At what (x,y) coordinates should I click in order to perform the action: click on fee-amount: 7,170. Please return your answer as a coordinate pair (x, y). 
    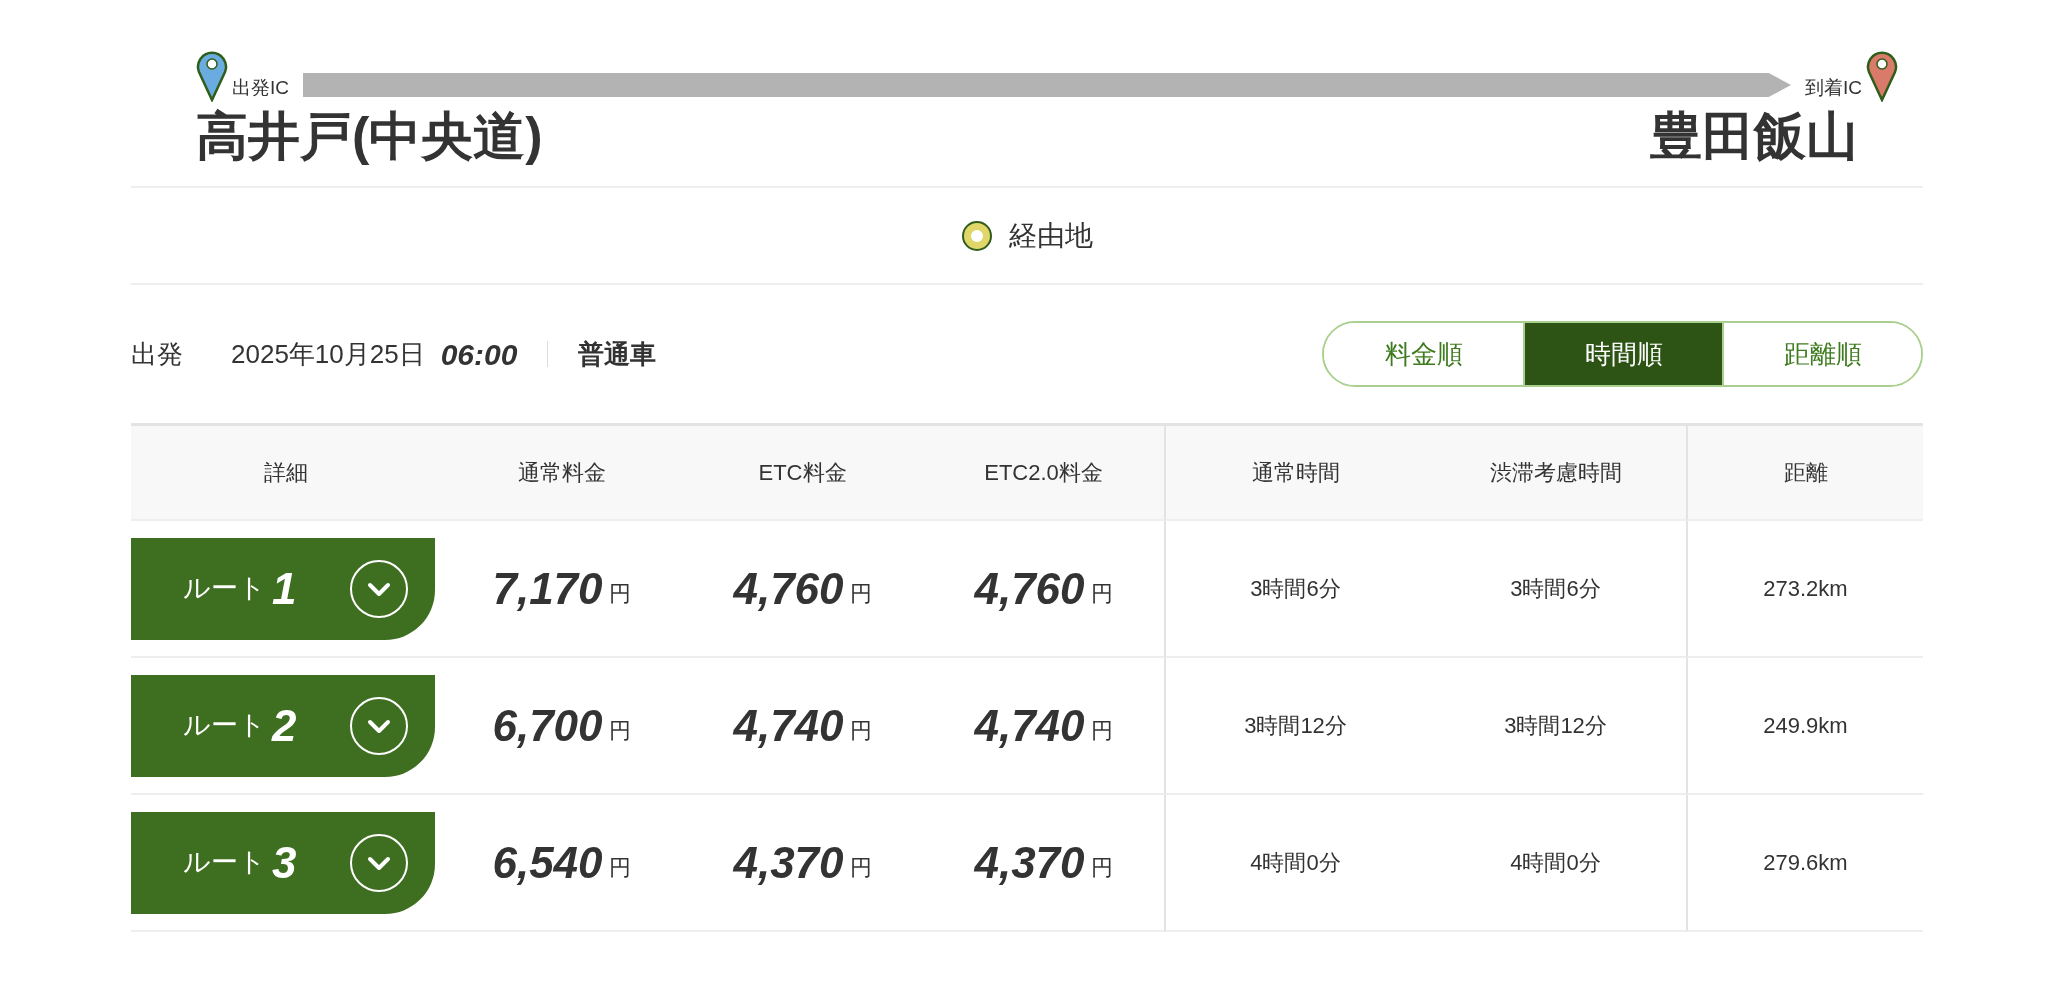
    Looking at the image, I should click on (547, 588).